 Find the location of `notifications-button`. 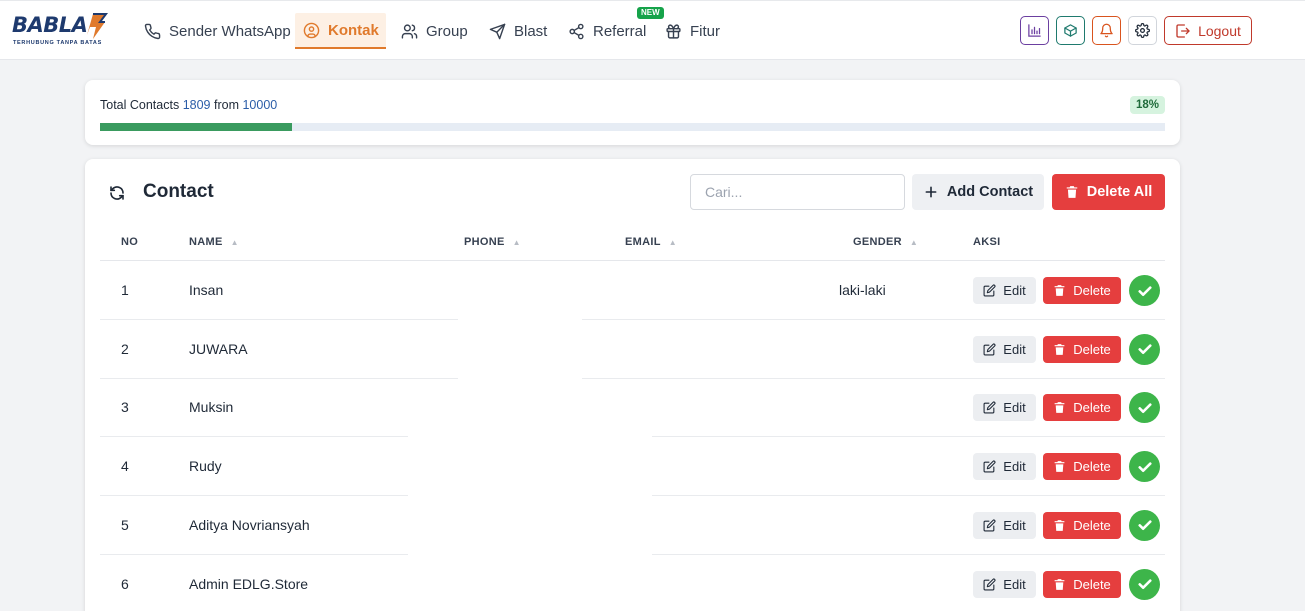

notifications-button is located at coordinates (1106, 30).